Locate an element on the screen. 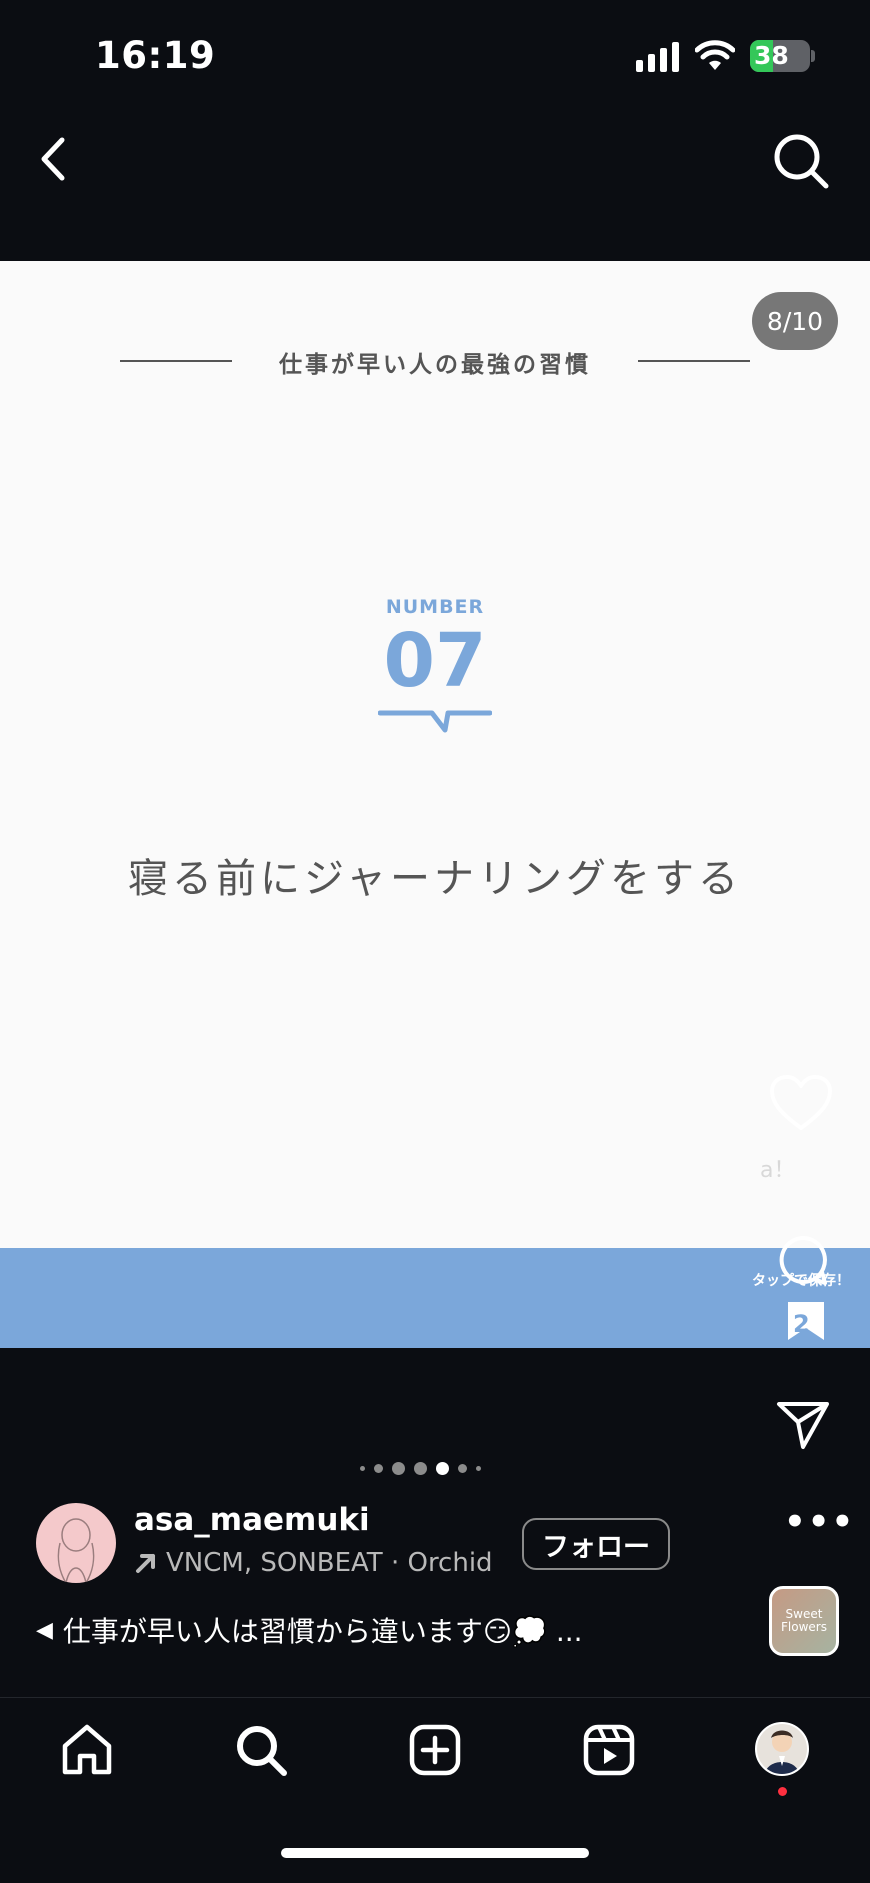 Image resolution: width=870 pixels, height=1883 pixels. back-button is located at coordinates (55, 159).